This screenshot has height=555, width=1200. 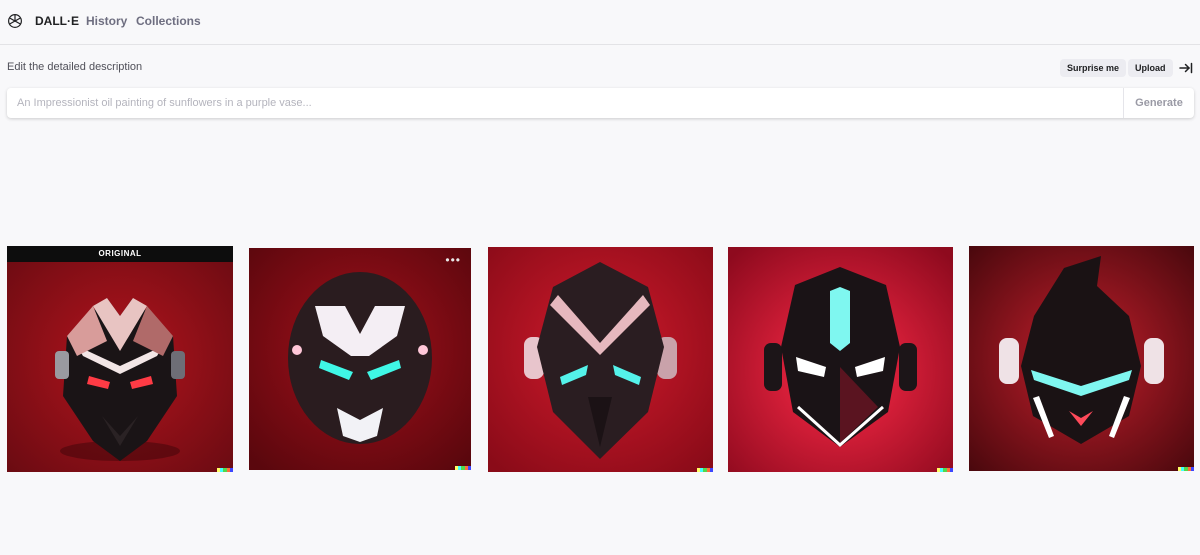 What do you see at coordinates (106, 21) in the screenshot?
I see `nav-history: History` at bounding box center [106, 21].